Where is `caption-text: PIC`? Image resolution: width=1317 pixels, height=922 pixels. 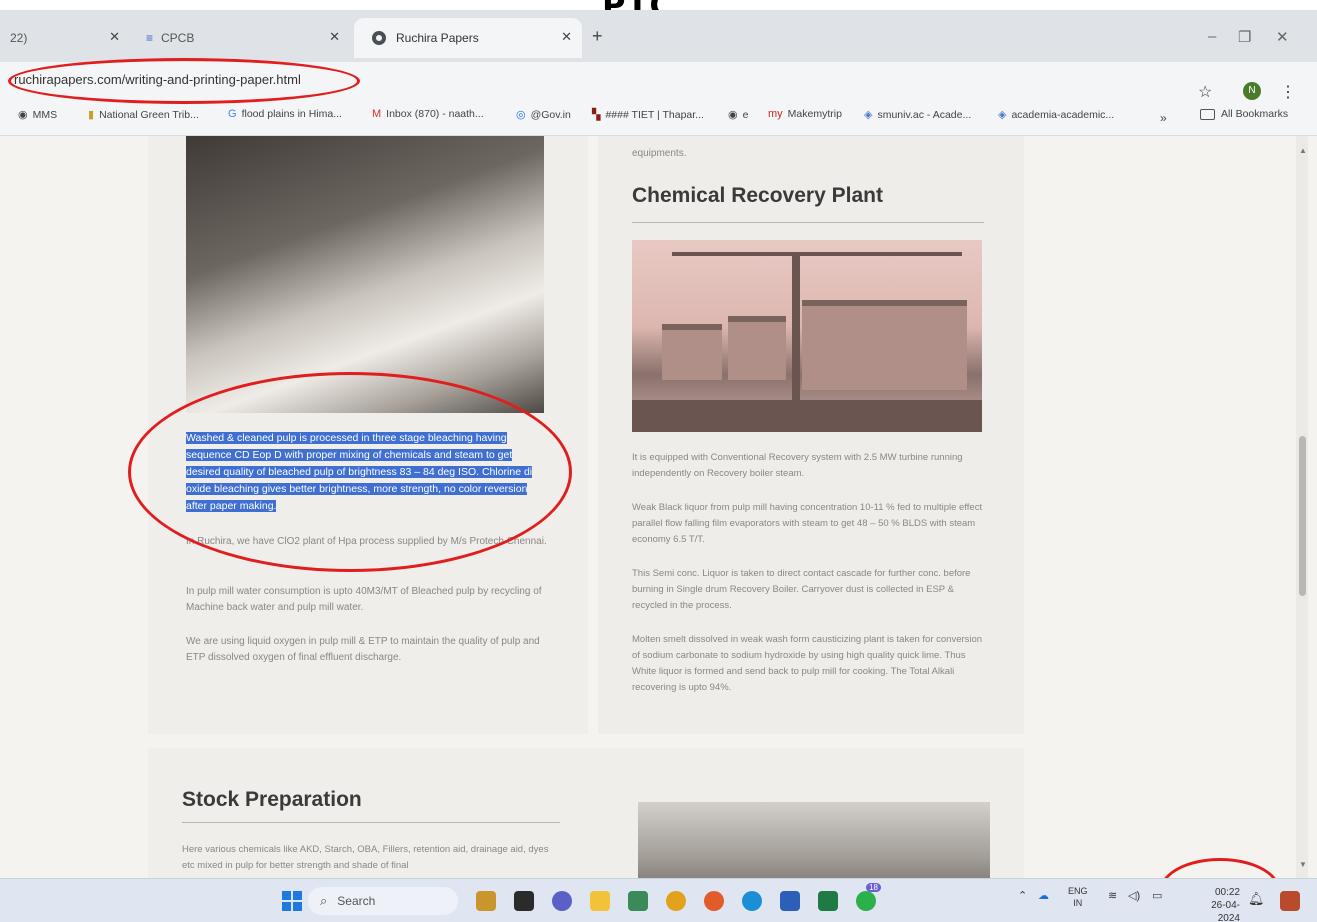
caption-text: PIC is located at coordinates (640, 5).